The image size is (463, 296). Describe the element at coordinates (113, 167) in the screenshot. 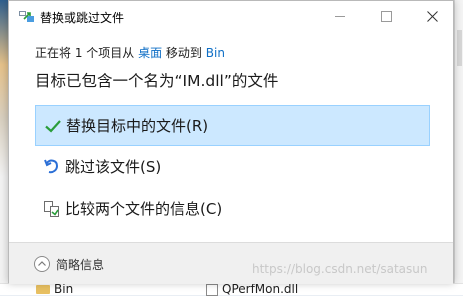

I see `skip-file-label: 跳过该文件(S)` at that location.